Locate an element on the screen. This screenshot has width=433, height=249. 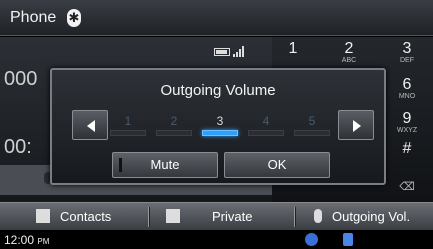
mute-indicator is located at coordinates (120, 165).